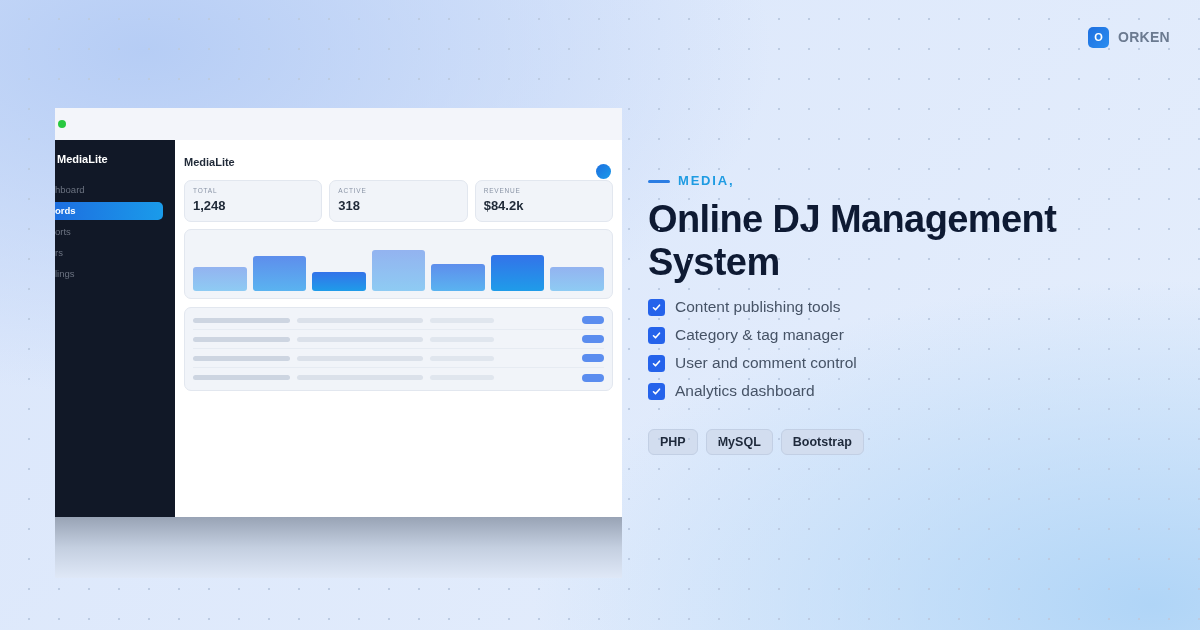  What do you see at coordinates (853, 241) in the screenshot?
I see `hero-title: Online DJ Management System` at bounding box center [853, 241].